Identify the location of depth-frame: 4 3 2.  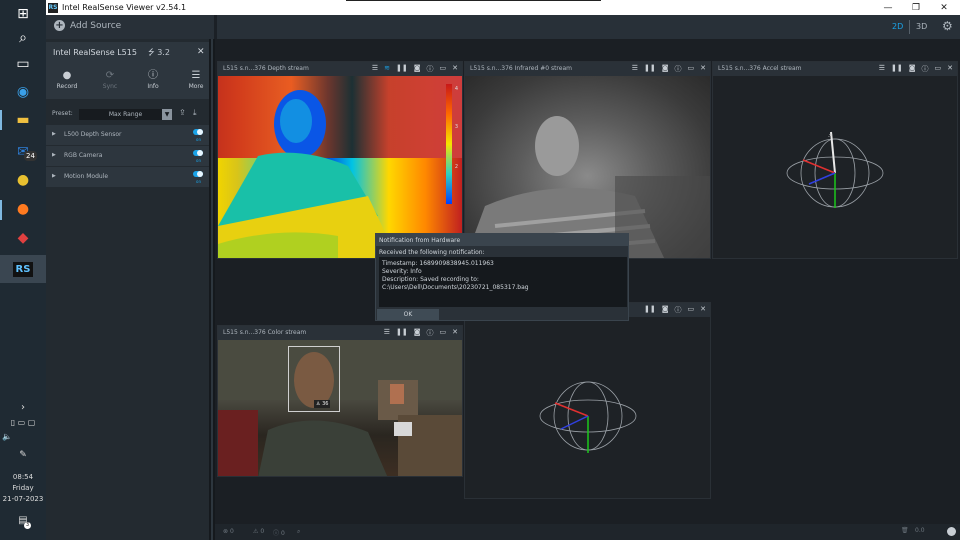
(340, 167).